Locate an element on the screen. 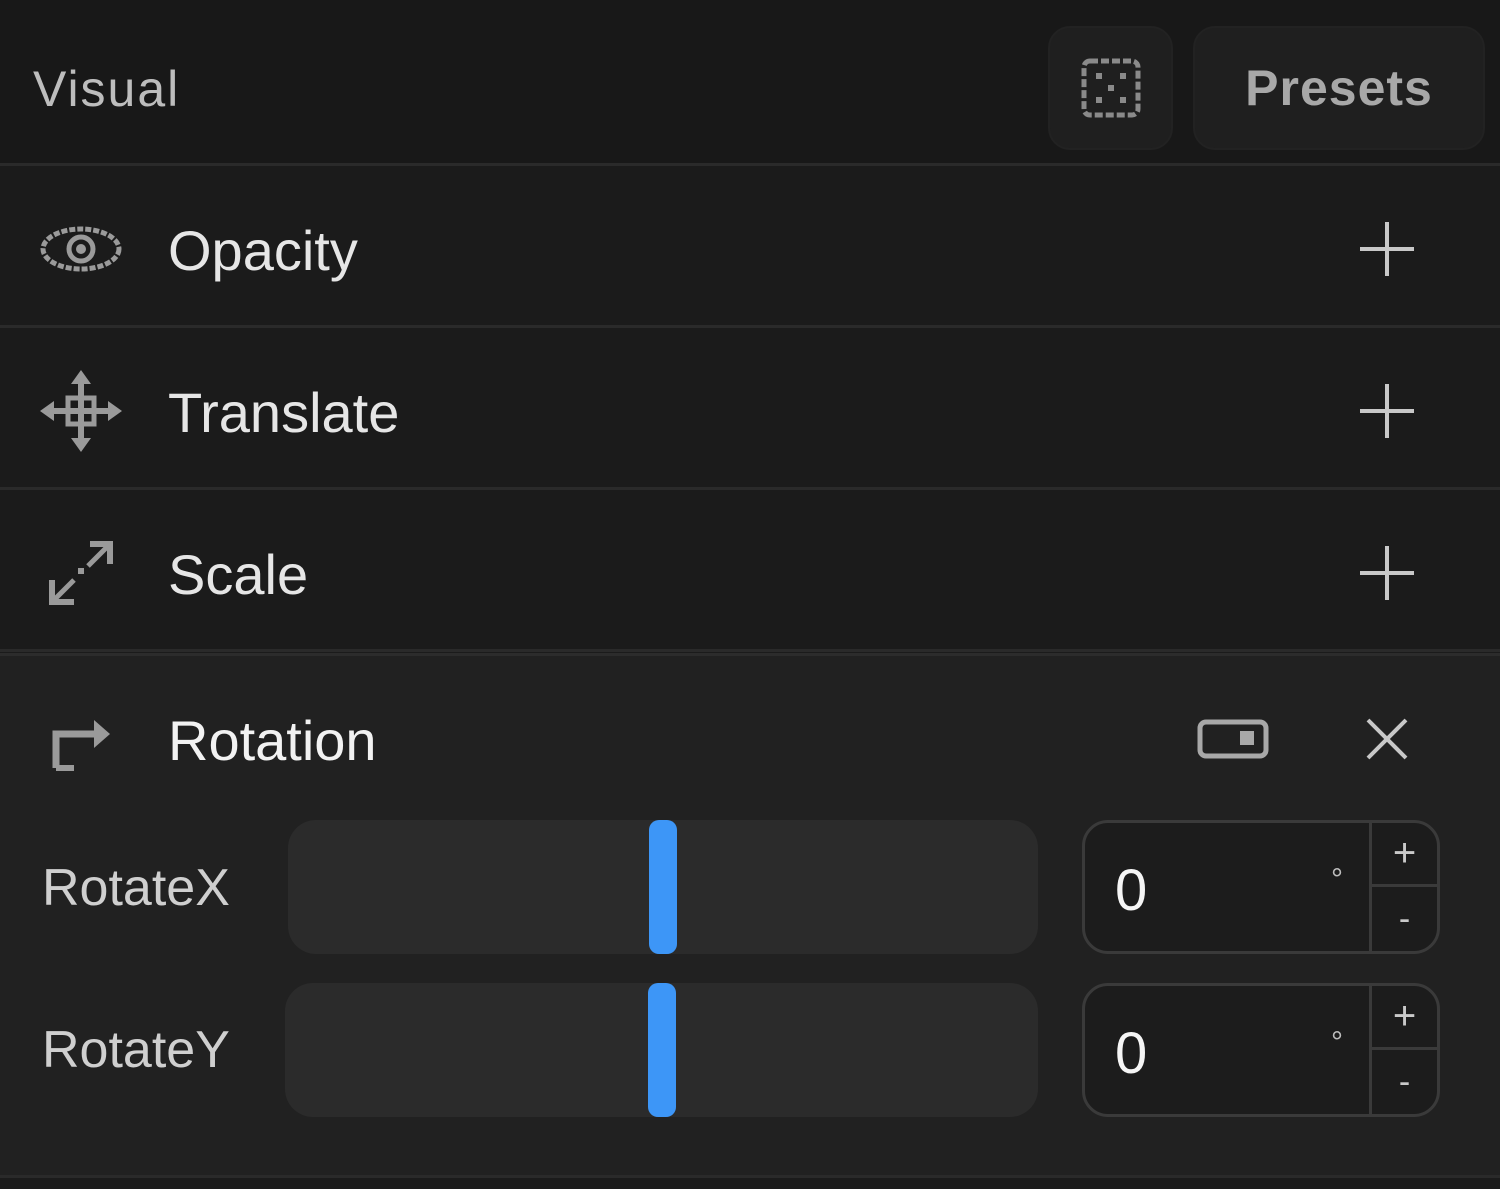  dice-icon is located at coordinates (1110, 88).